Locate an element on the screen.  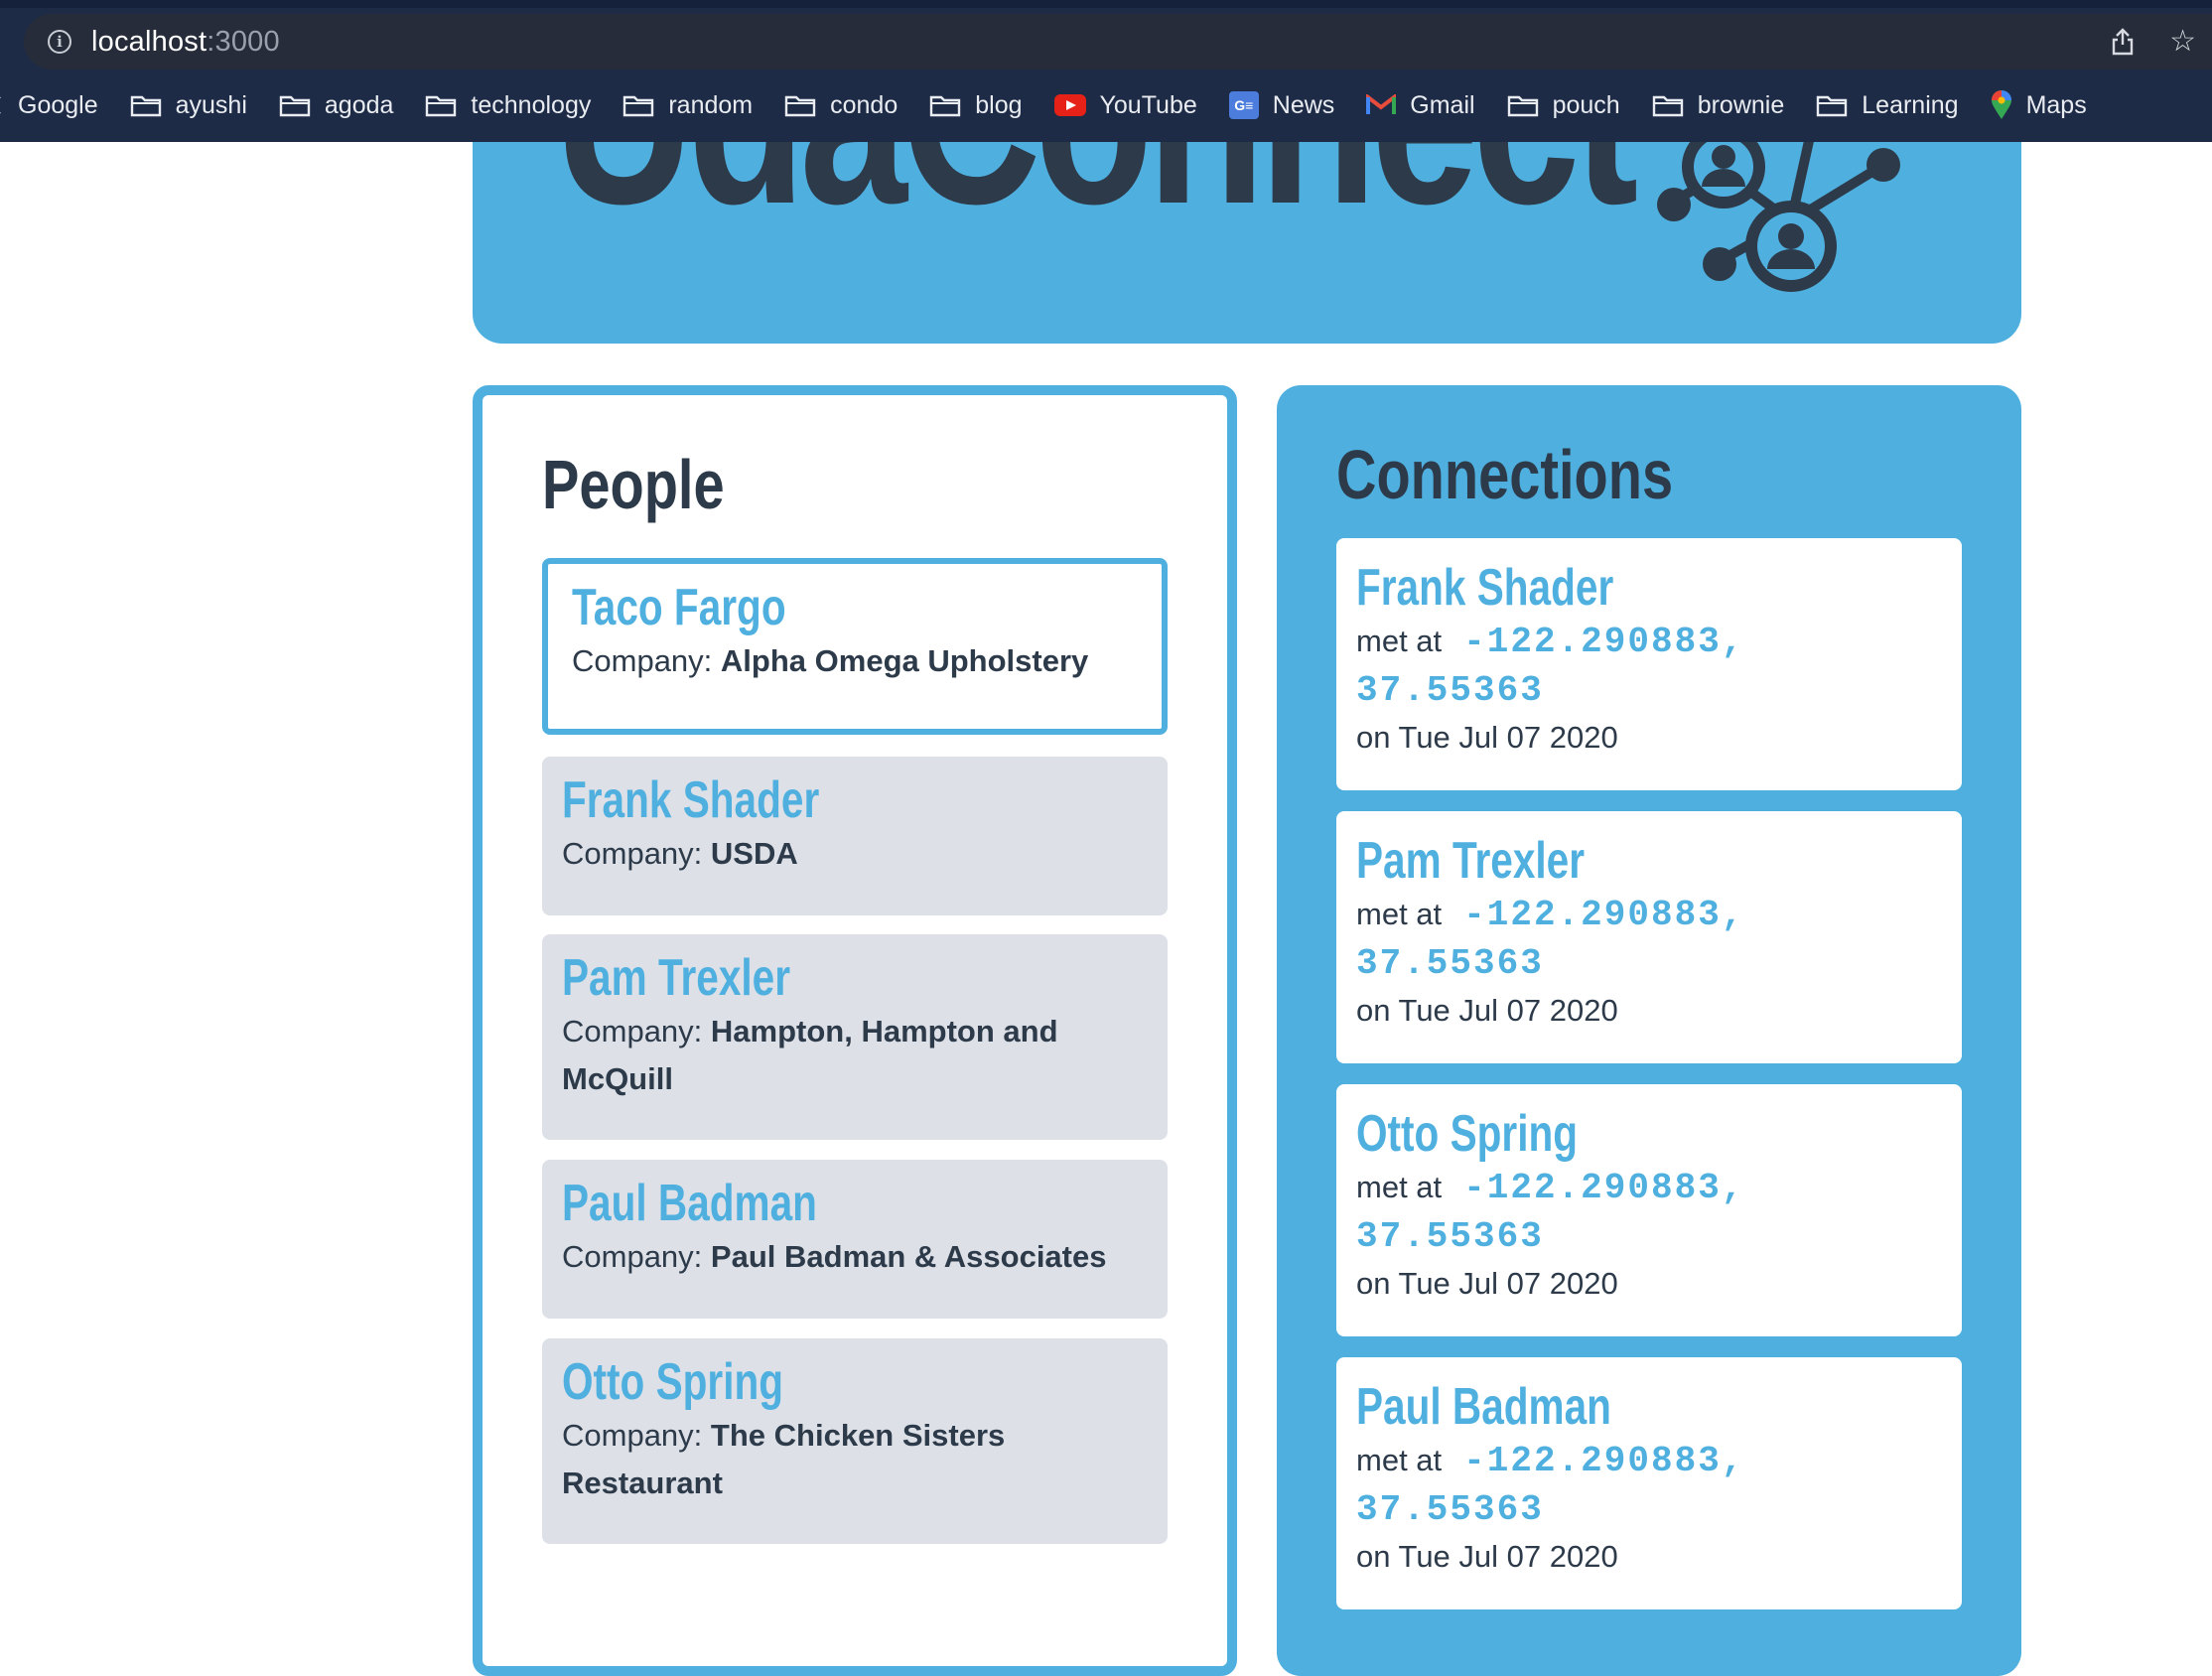
bookmark-pouch: pouch is located at coordinates (1563, 105).